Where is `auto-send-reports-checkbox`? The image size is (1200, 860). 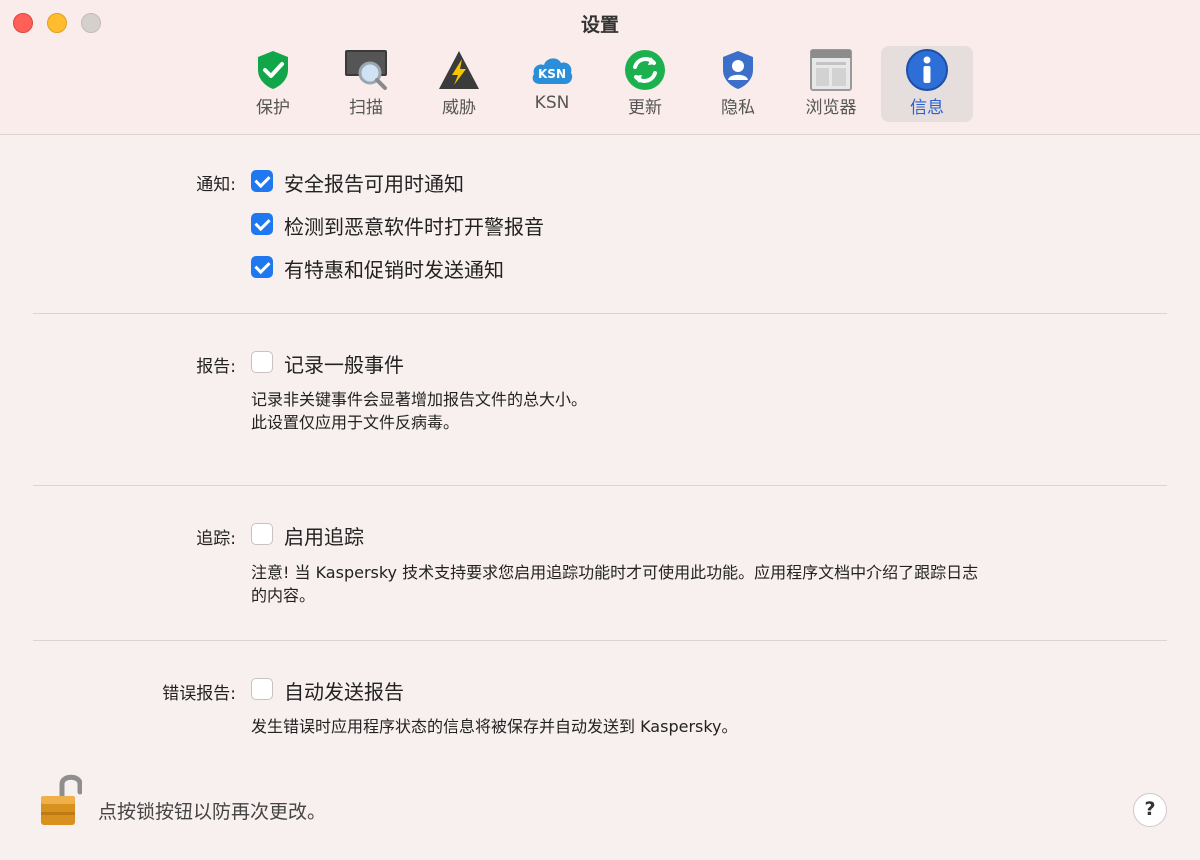
auto-send-reports-checkbox is located at coordinates (262, 689).